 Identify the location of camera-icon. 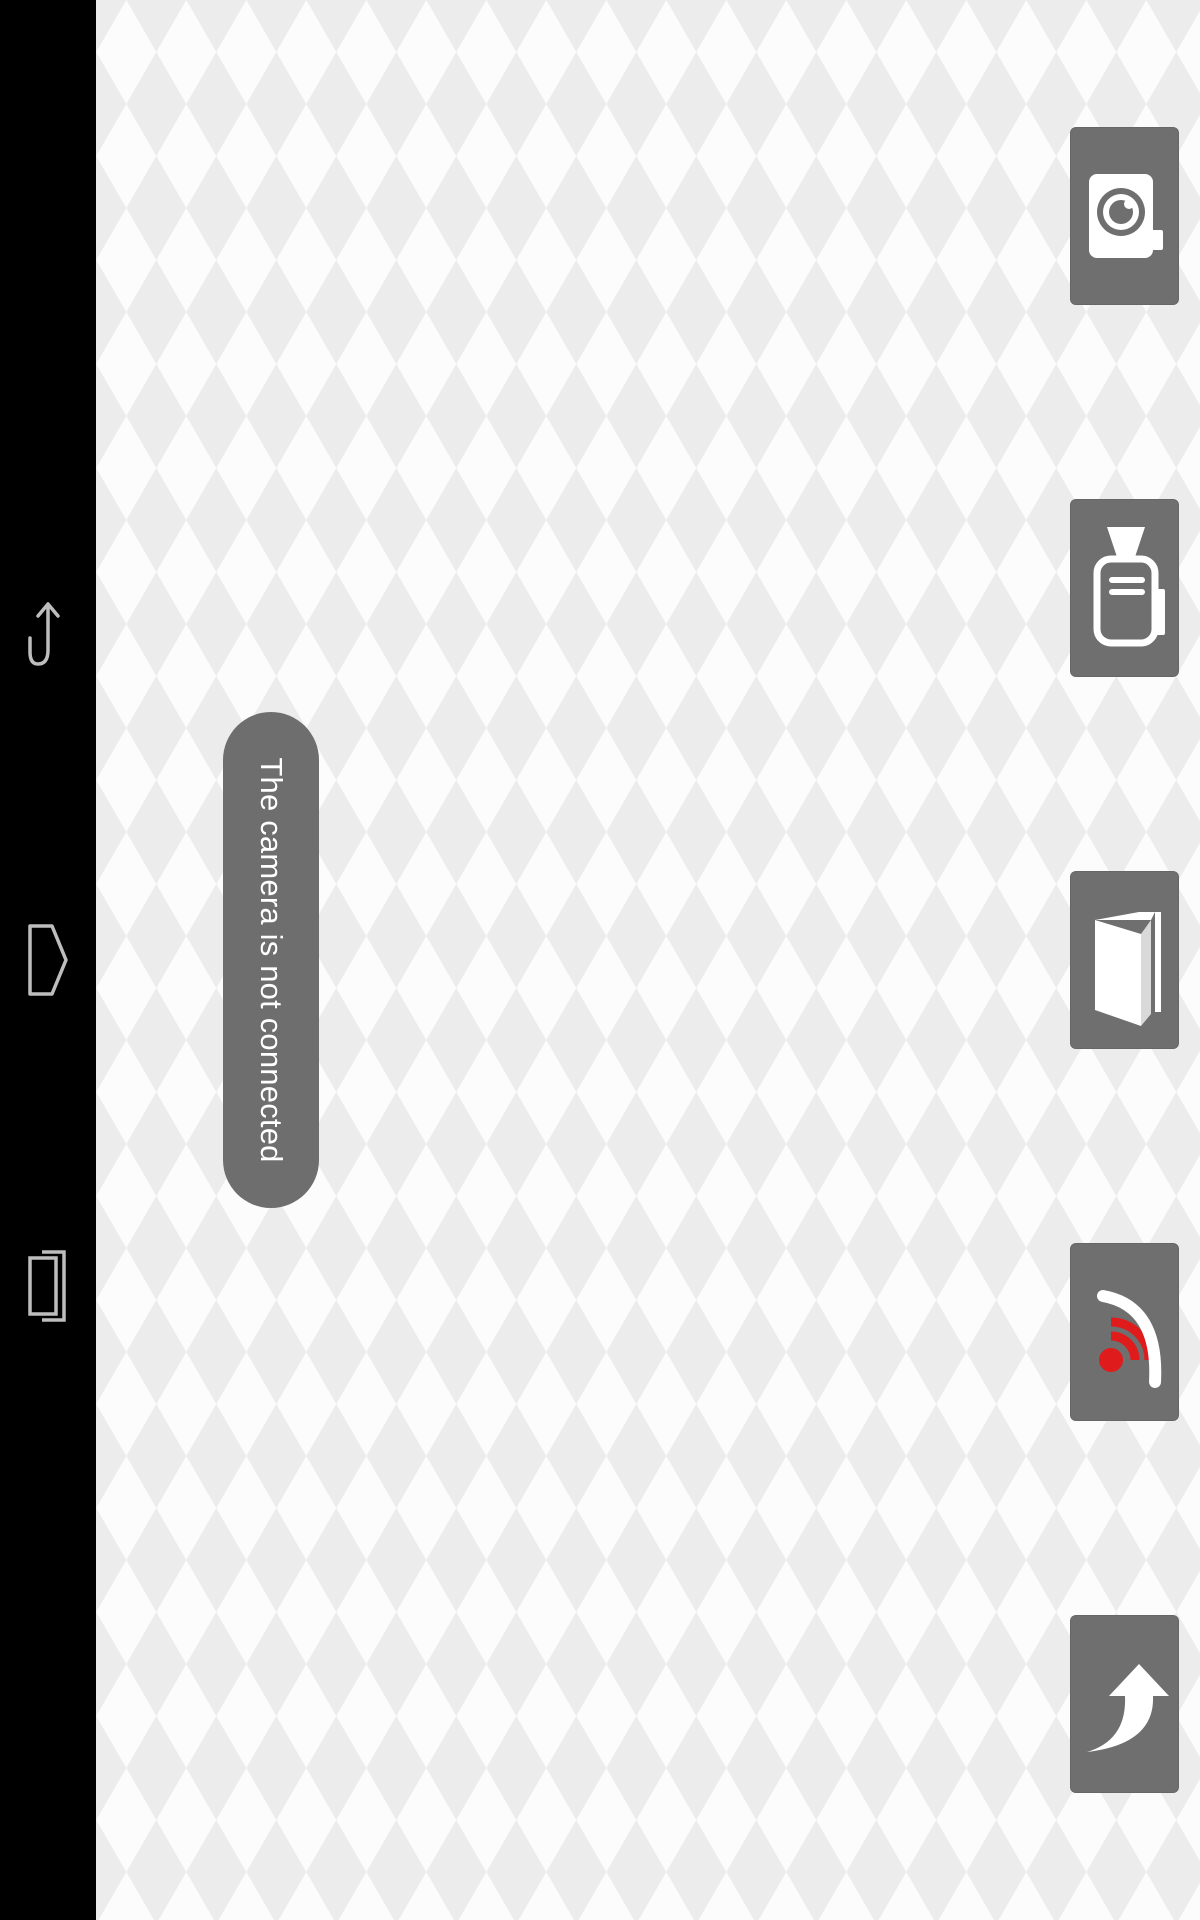
(1125, 216).